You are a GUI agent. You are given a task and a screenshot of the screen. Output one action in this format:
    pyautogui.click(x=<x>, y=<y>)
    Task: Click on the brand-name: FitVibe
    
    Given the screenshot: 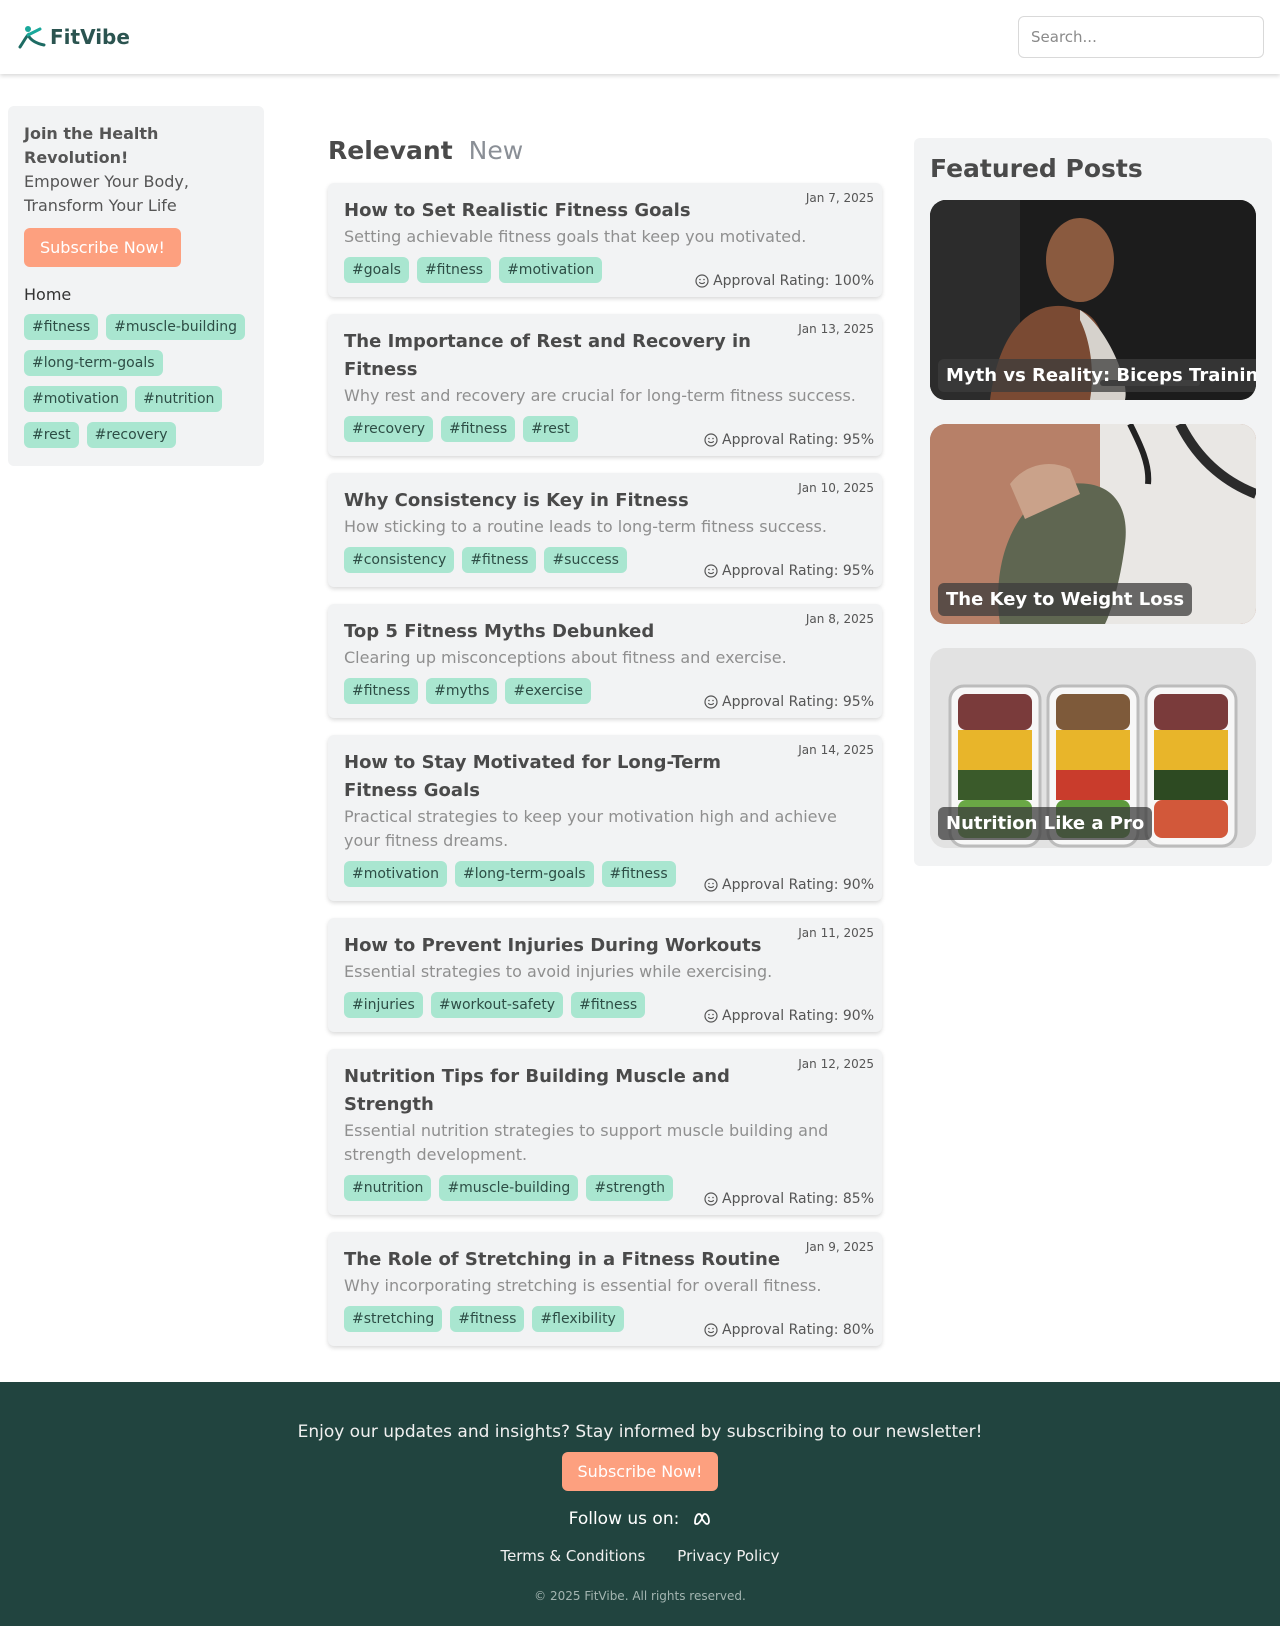 What is the action you would take?
    pyautogui.click(x=90, y=37)
    